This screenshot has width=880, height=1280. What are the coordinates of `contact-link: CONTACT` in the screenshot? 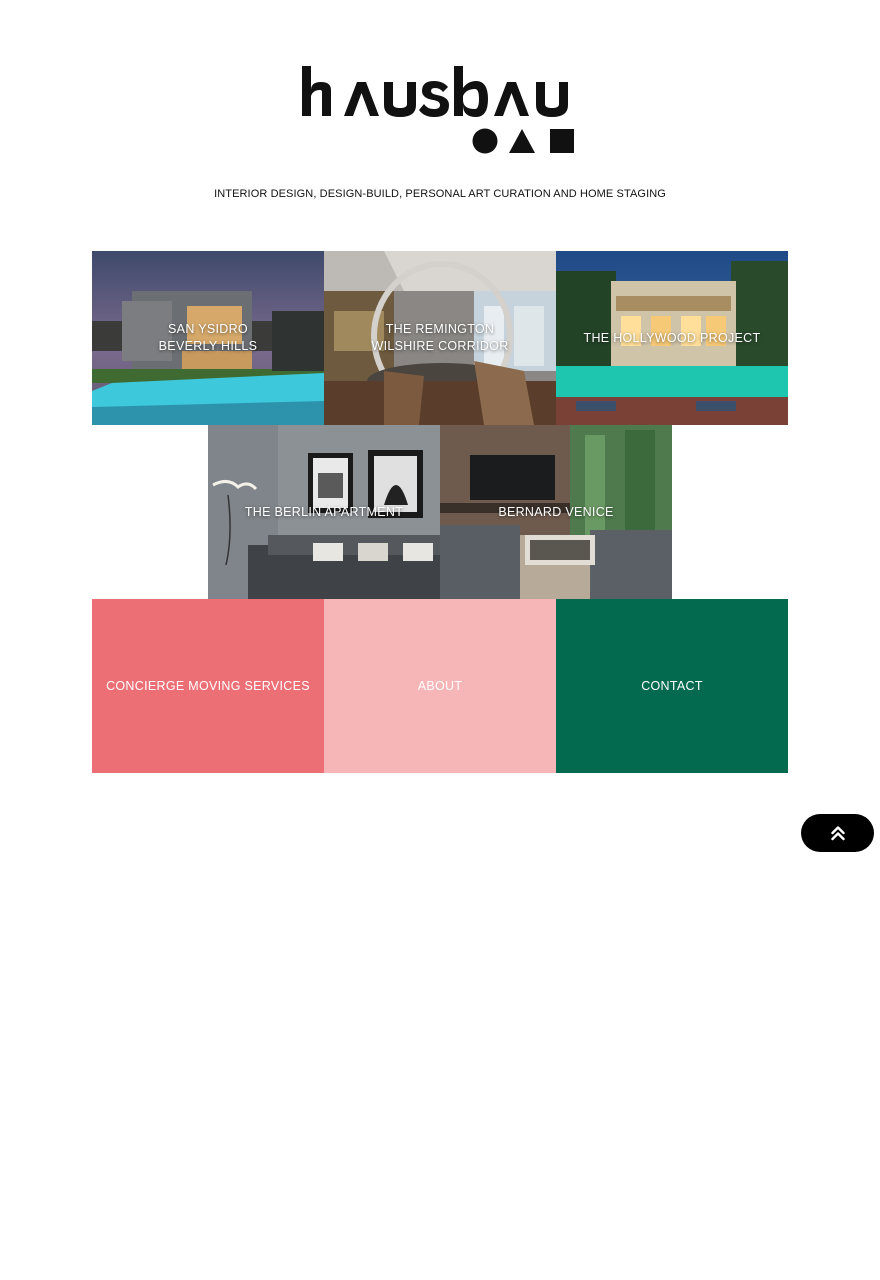 It's located at (672, 686).